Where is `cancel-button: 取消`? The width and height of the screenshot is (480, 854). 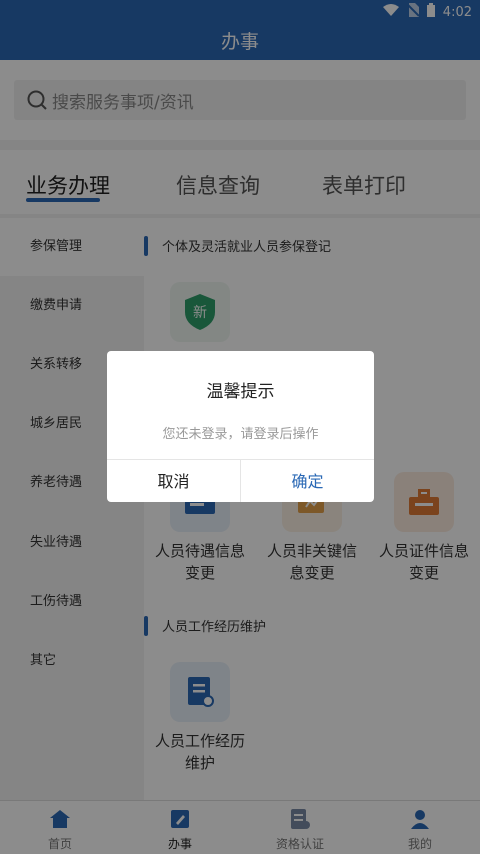
cancel-button: 取消 is located at coordinates (174, 481).